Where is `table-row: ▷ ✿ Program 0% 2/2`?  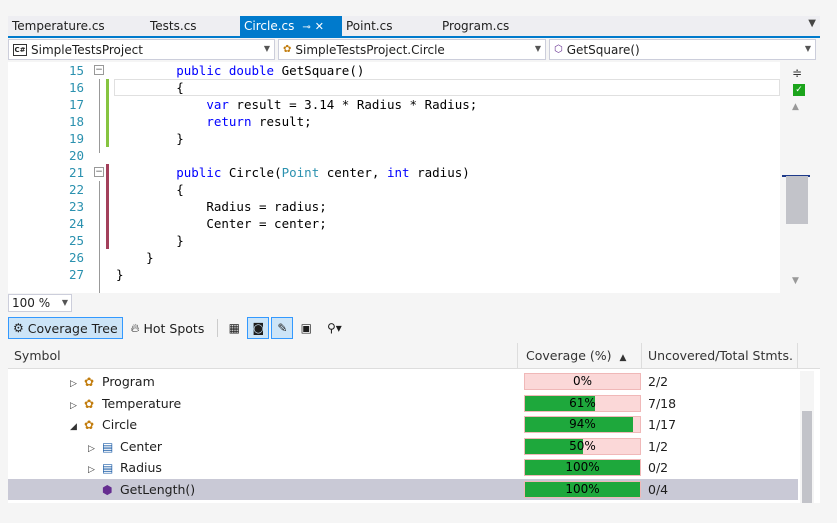
table-row: ▷ ✿ Program 0% 2/2 is located at coordinates (403, 381).